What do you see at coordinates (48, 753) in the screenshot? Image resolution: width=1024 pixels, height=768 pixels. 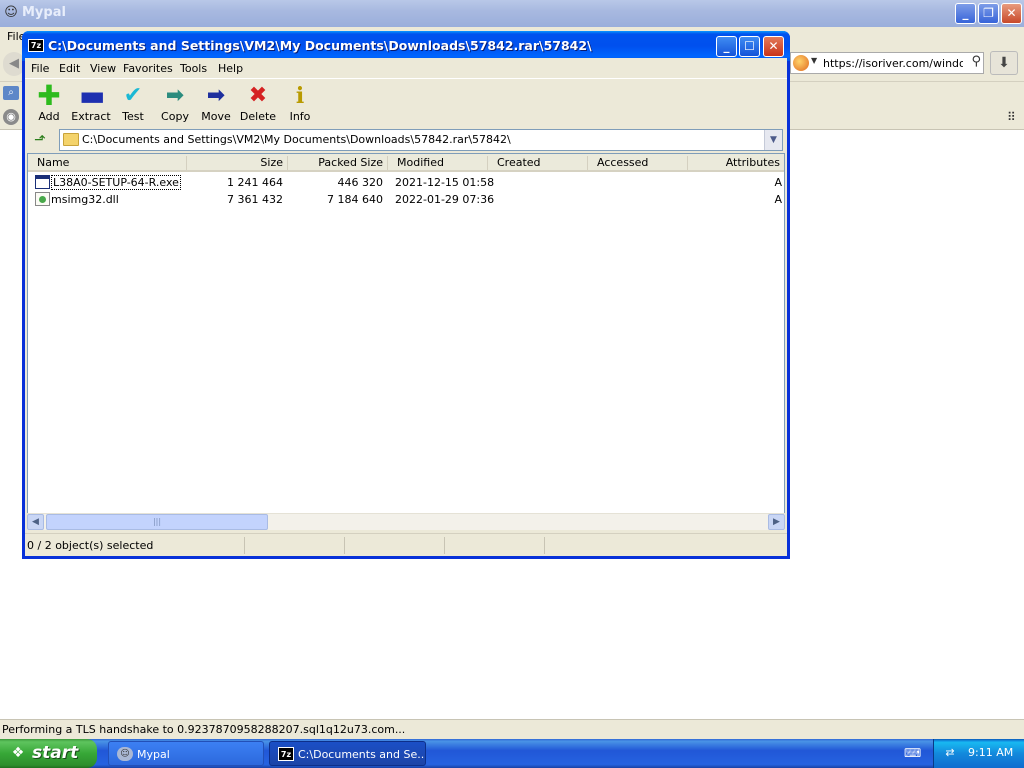 I see `start-button: ❖ start` at bounding box center [48, 753].